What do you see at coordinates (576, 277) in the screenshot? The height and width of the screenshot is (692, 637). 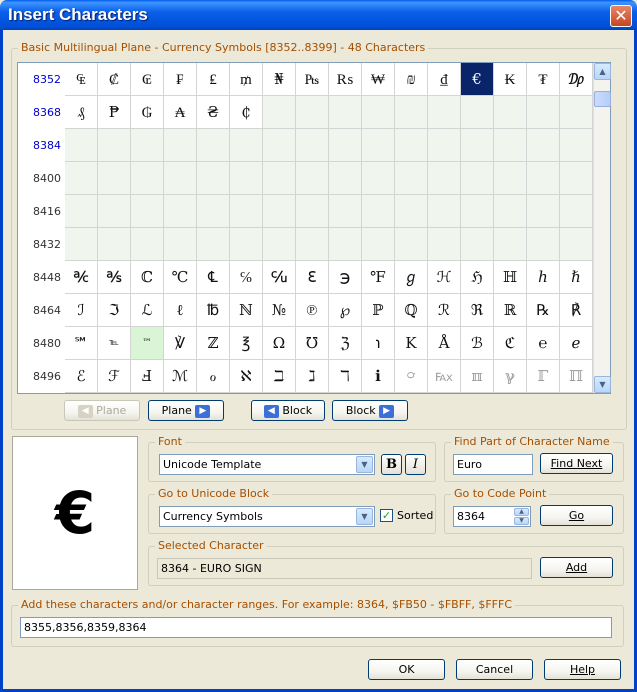 I see `character-cell: ℏ` at bounding box center [576, 277].